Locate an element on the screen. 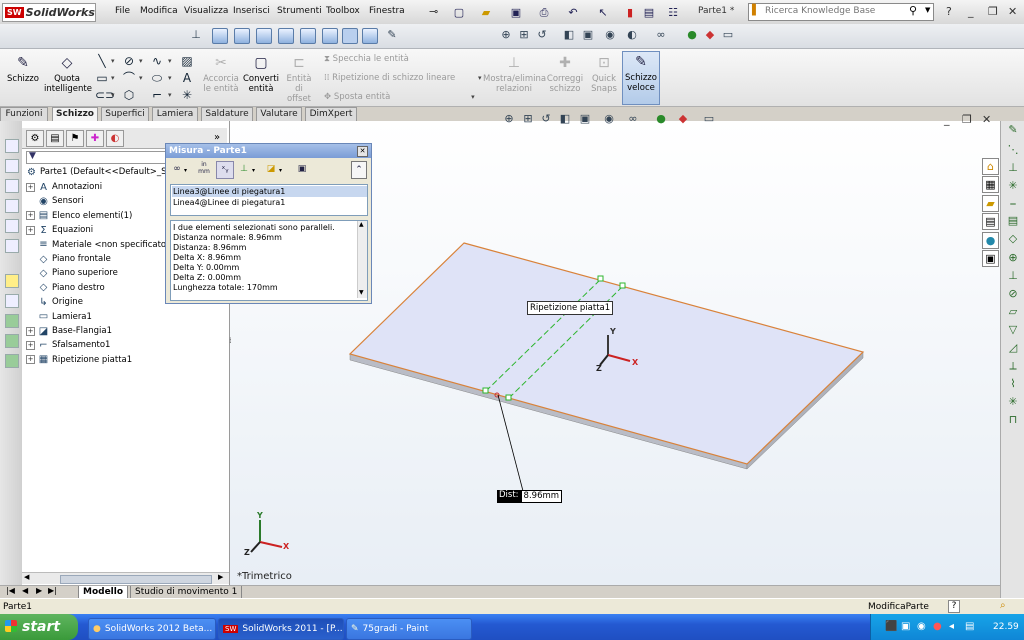 Image resolution: width=1024 pixels, height=640 pixels. tree-item: + ⌐ Sfalsamento1 is located at coordinates (68, 345).